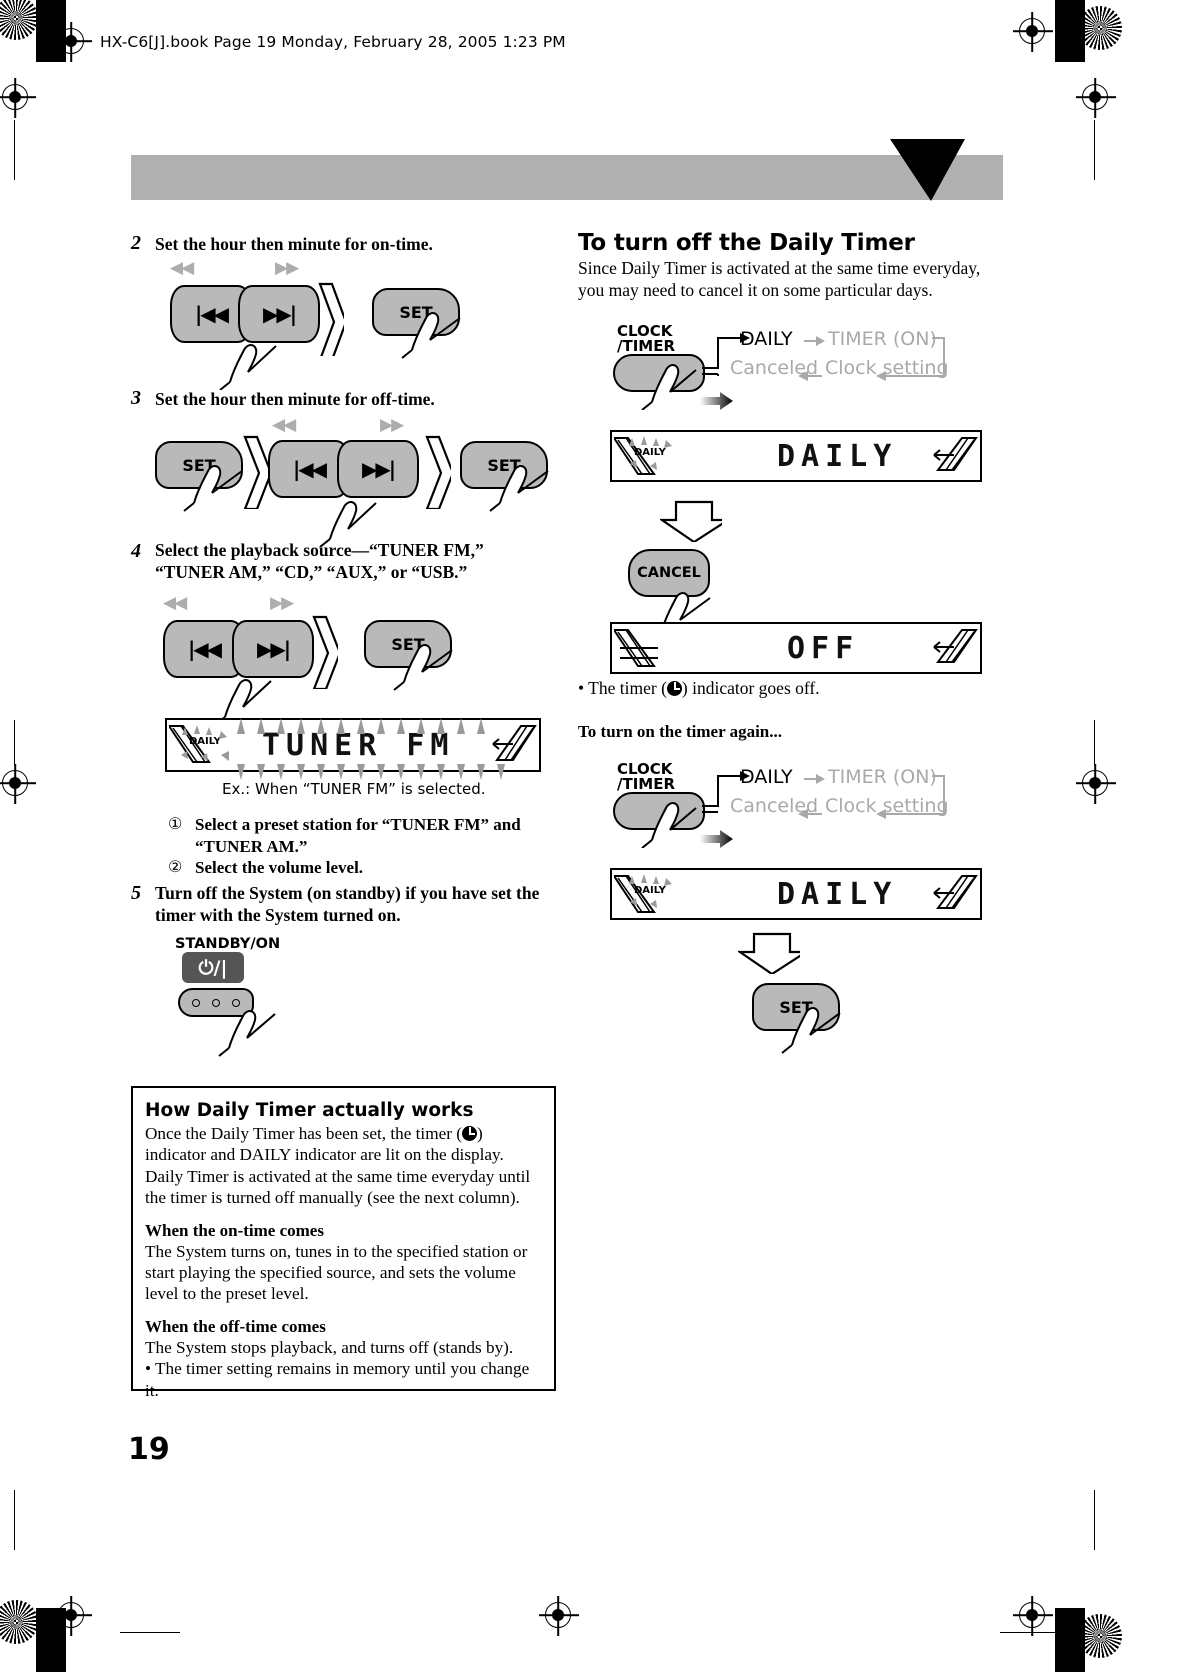  Describe the element at coordinates (1095, 783) in the screenshot. I see `registration-mark-right-center` at that location.